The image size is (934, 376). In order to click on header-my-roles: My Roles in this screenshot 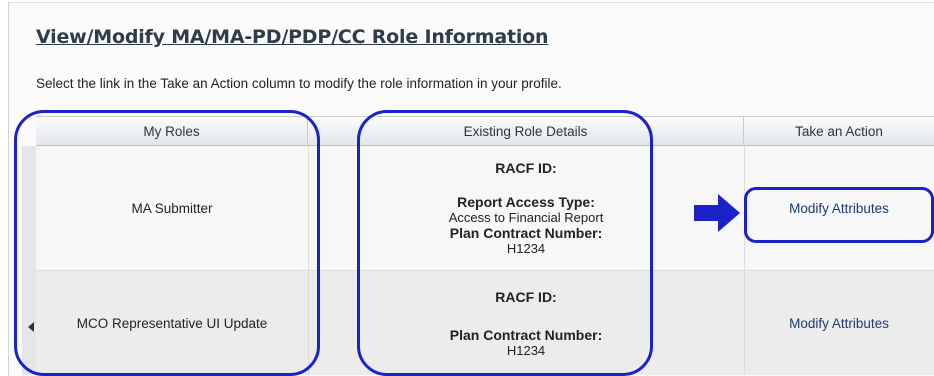, I will do `click(172, 131)`.